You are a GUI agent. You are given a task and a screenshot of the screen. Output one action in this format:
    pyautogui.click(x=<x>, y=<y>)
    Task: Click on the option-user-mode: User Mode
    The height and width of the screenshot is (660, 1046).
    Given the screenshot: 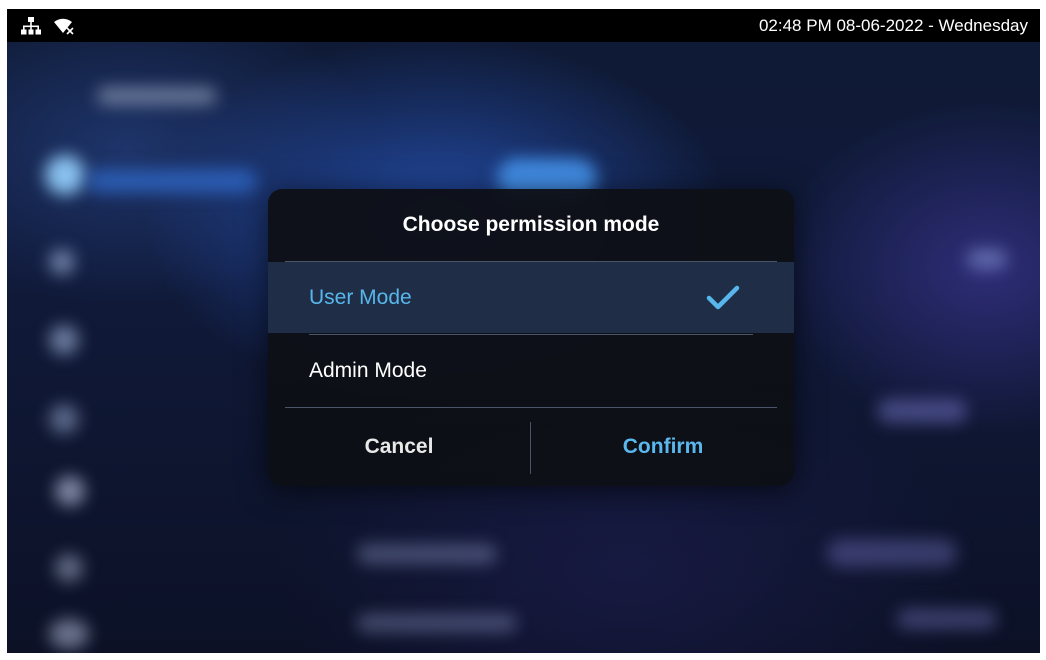 What is the action you would take?
    pyautogui.click(x=531, y=297)
    